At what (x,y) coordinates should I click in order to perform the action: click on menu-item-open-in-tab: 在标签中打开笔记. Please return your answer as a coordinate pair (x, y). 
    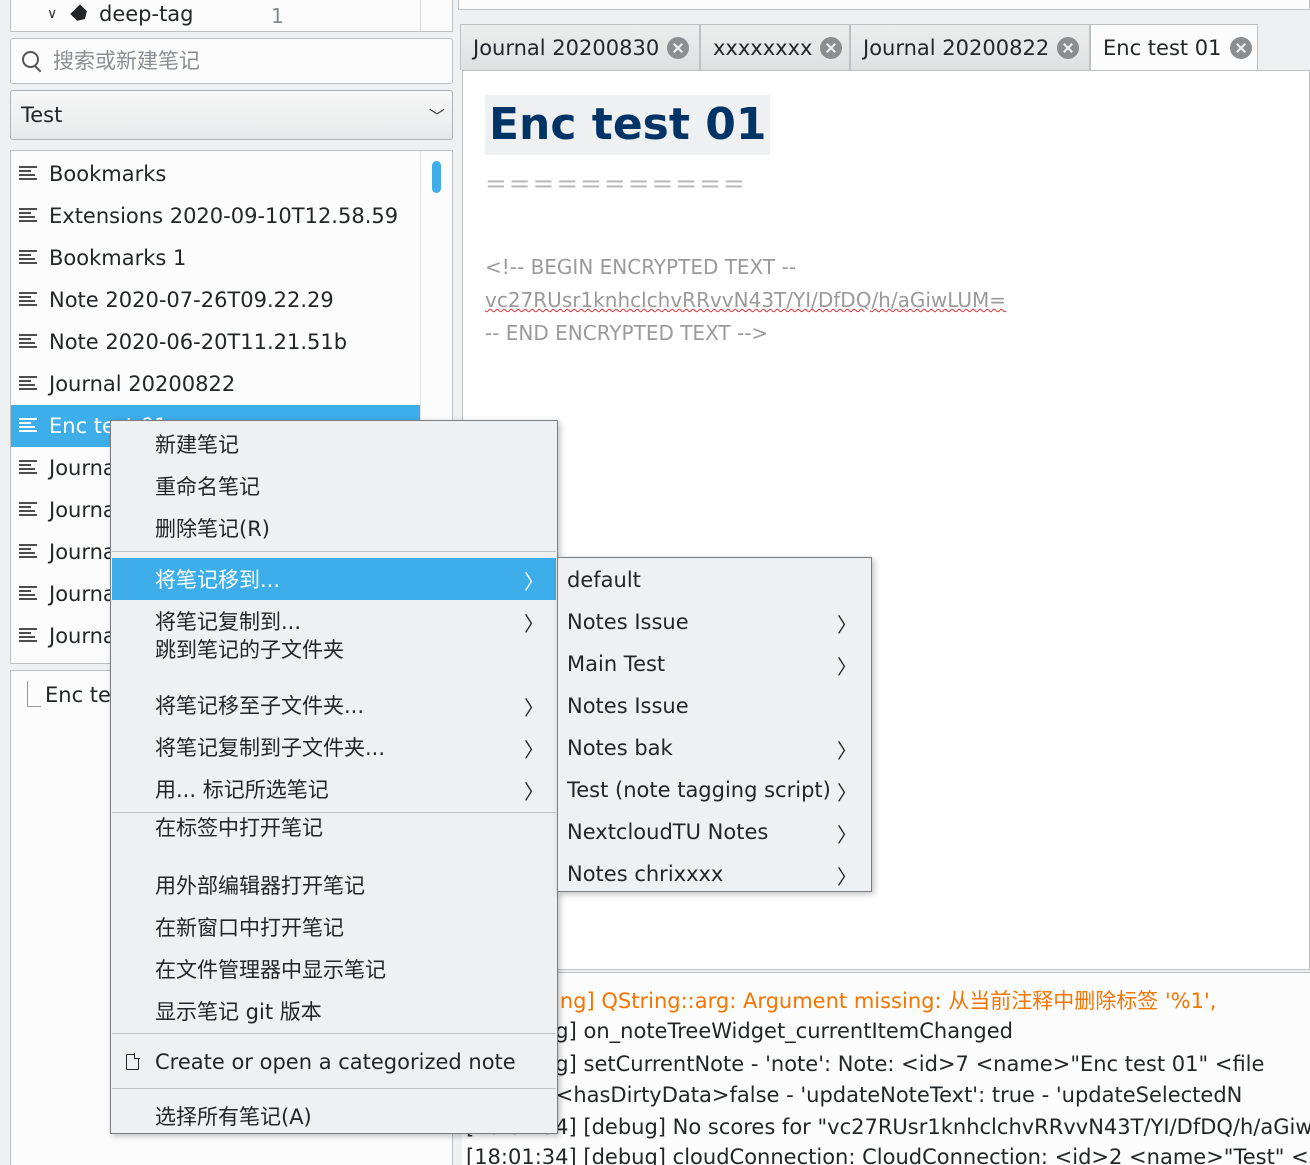
    Looking at the image, I should click on (334, 827).